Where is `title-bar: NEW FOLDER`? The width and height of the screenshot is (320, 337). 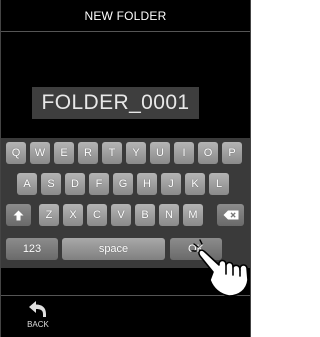 title-bar: NEW FOLDER is located at coordinates (125, 16).